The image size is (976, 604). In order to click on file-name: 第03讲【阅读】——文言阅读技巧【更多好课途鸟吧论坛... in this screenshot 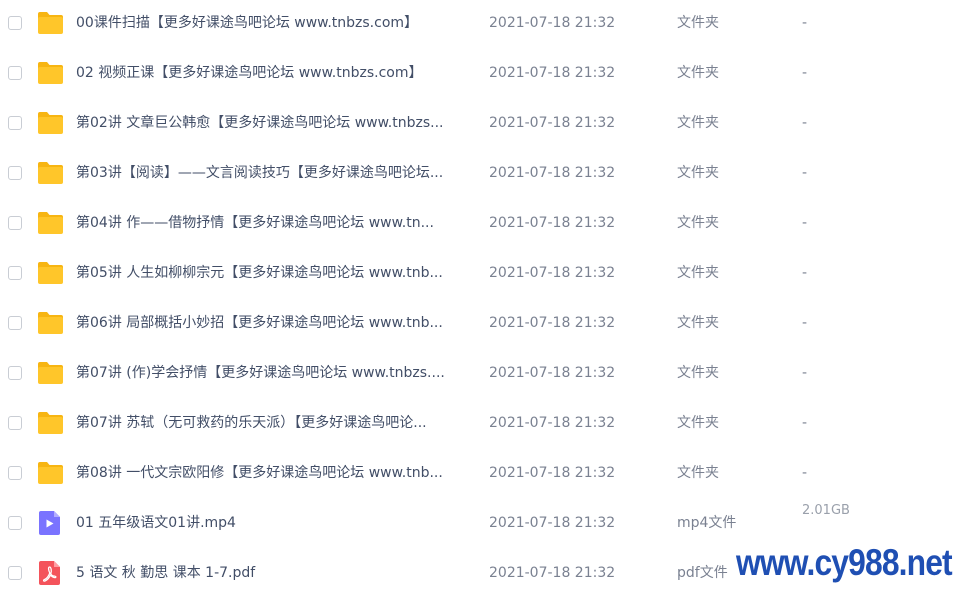, I will do `click(272, 173)`.